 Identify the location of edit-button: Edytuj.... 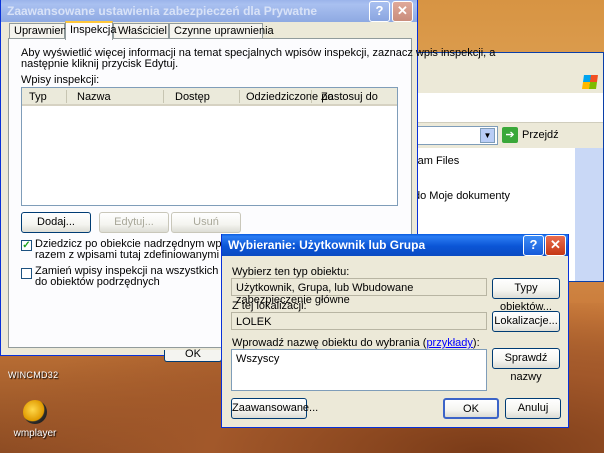
(134, 222).